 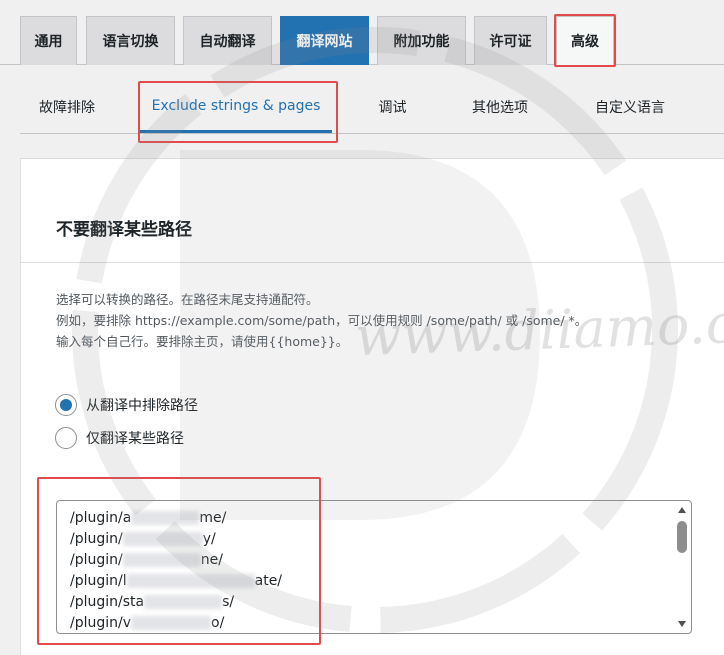 What do you see at coordinates (66, 438) in the screenshot?
I see `radio-button-unchecked` at bounding box center [66, 438].